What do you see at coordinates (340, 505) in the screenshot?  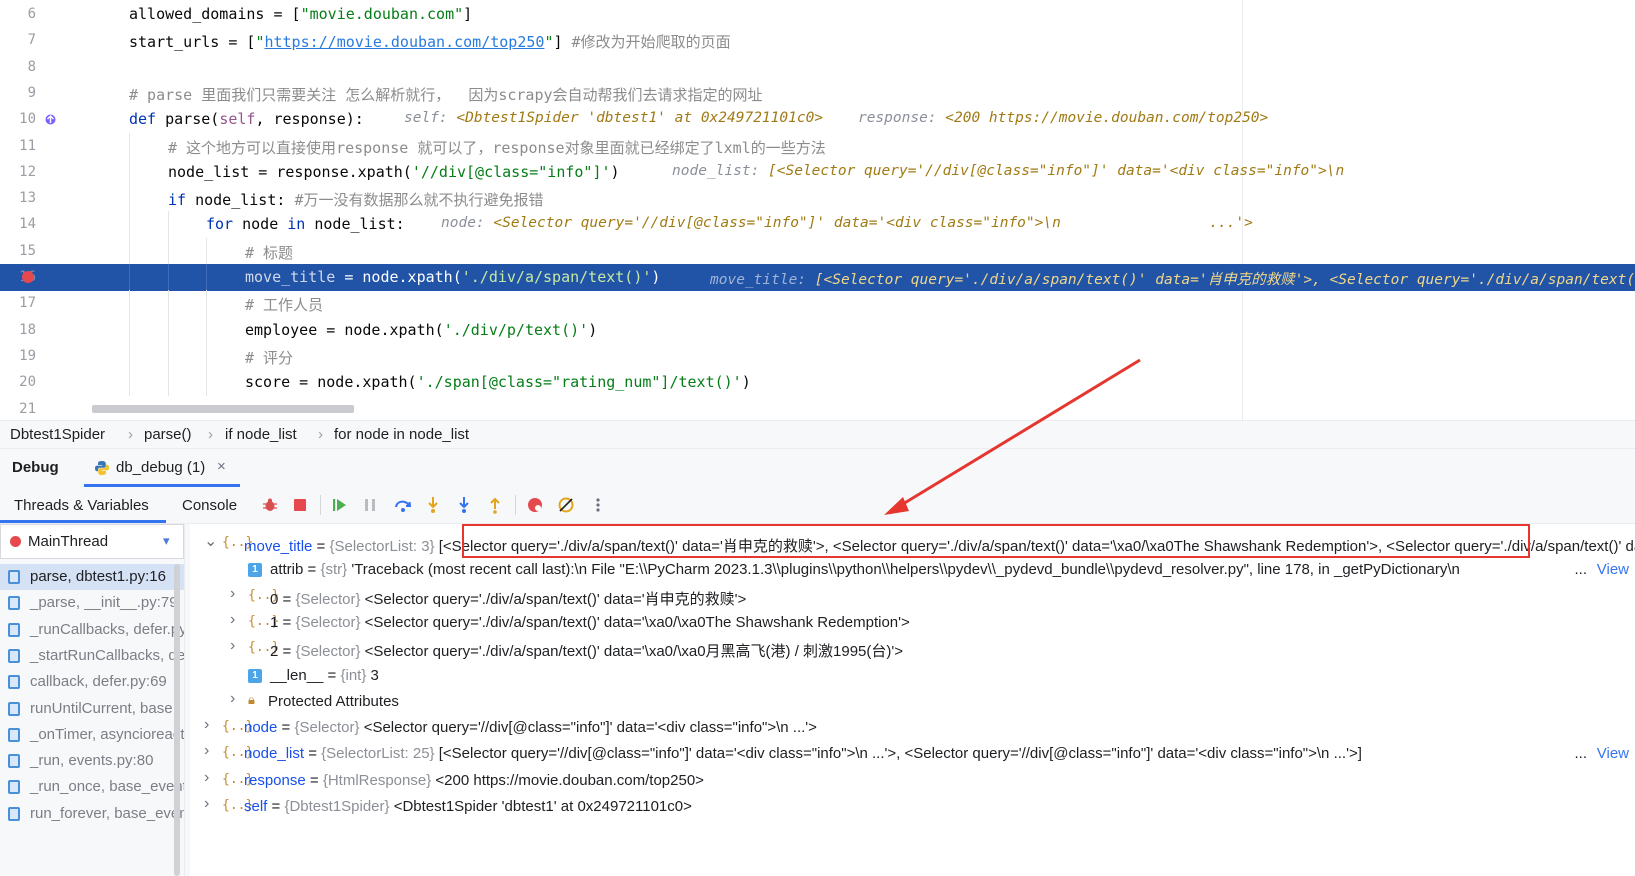 I see `resume-icon` at bounding box center [340, 505].